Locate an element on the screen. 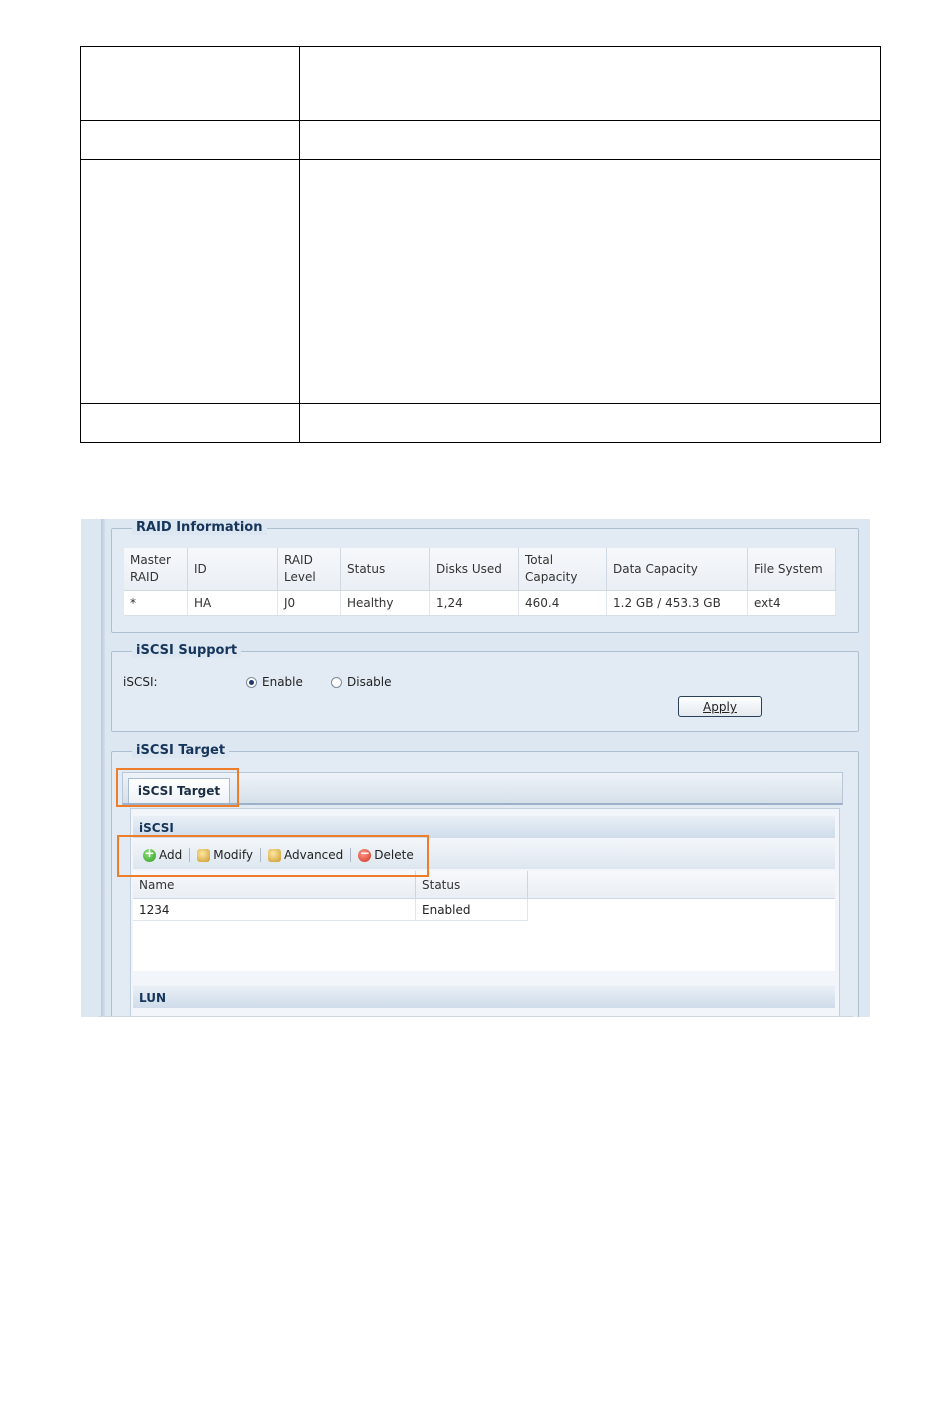 The height and width of the screenshot is (1419, 950). raid-information-legend: RAID Information is located at coordinates (199, 528).